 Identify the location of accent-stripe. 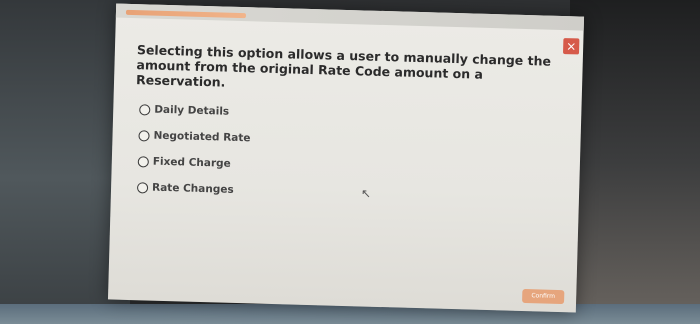
(186, 14).